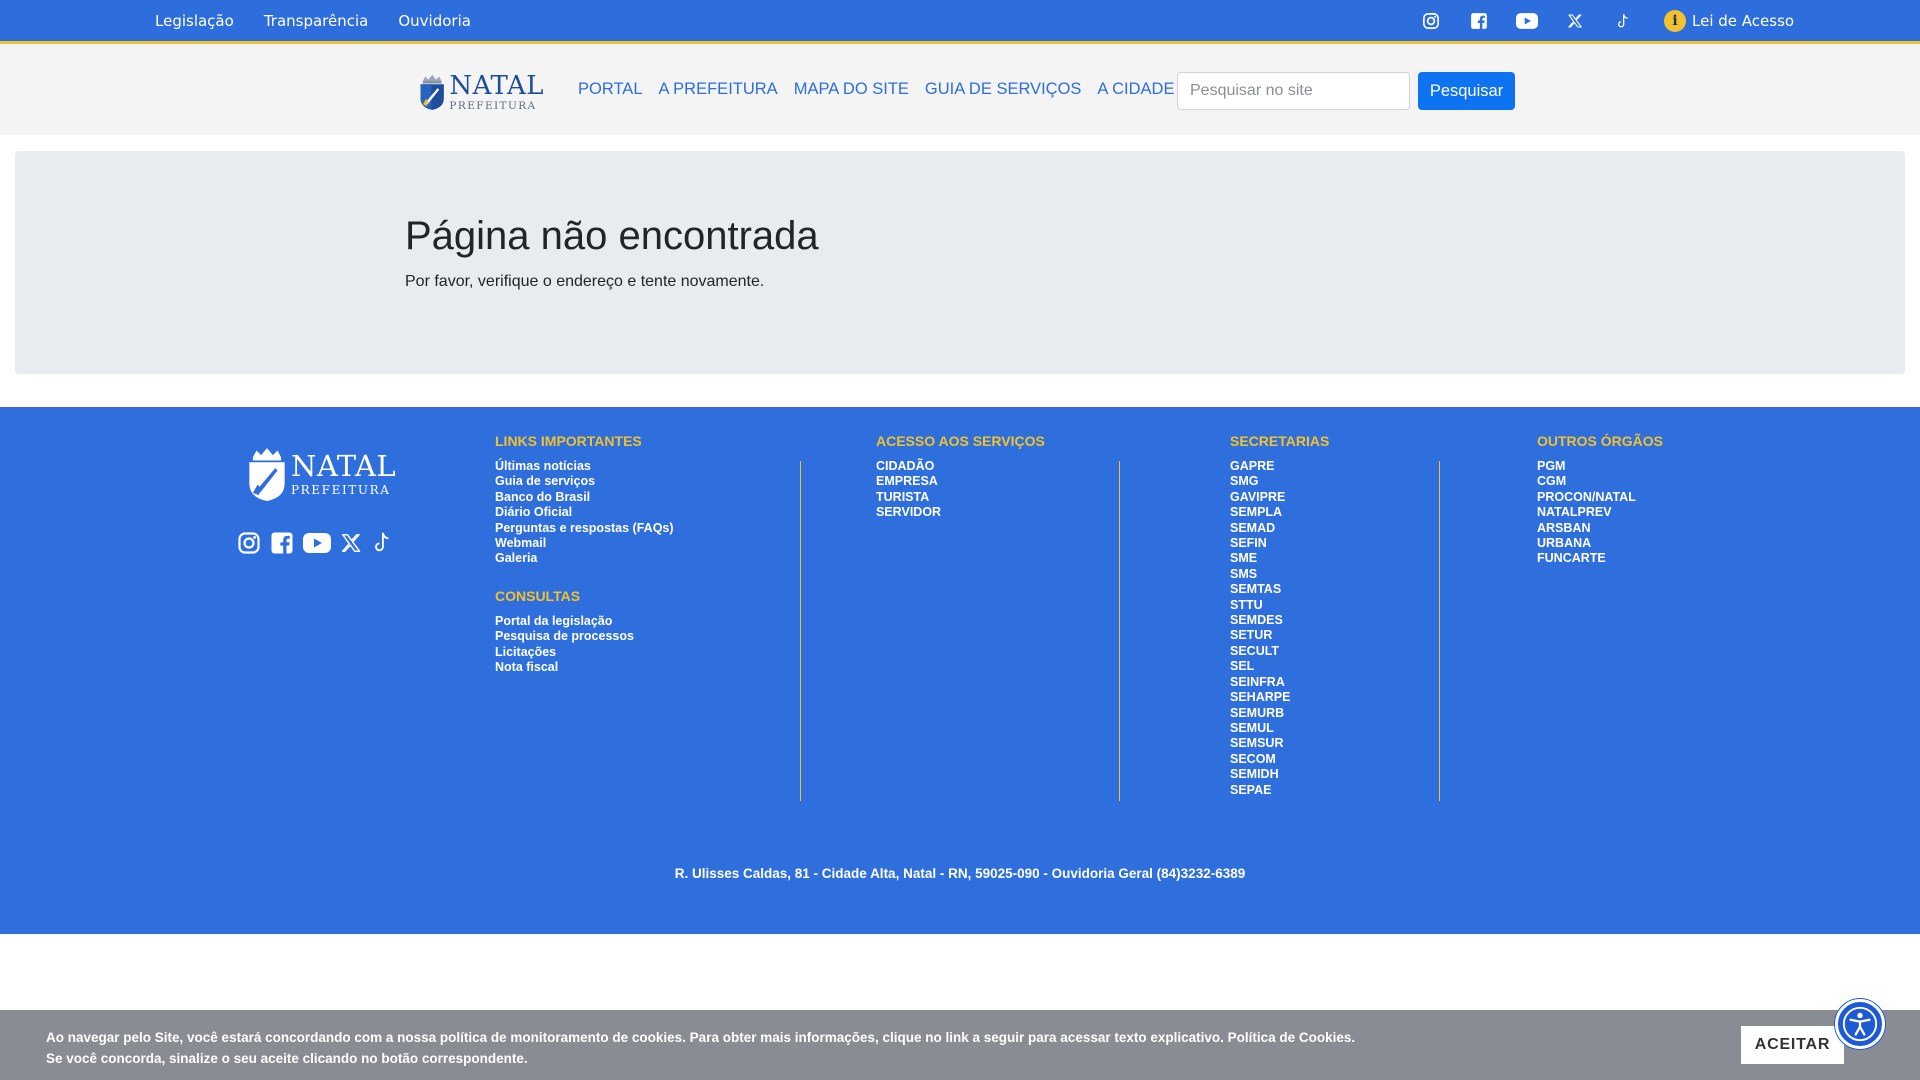 The image size is (1920, 1080). Describe the element at coordinates (526, 667) in the screenshot. I see `footer-link: Nota fiscal` at that location.